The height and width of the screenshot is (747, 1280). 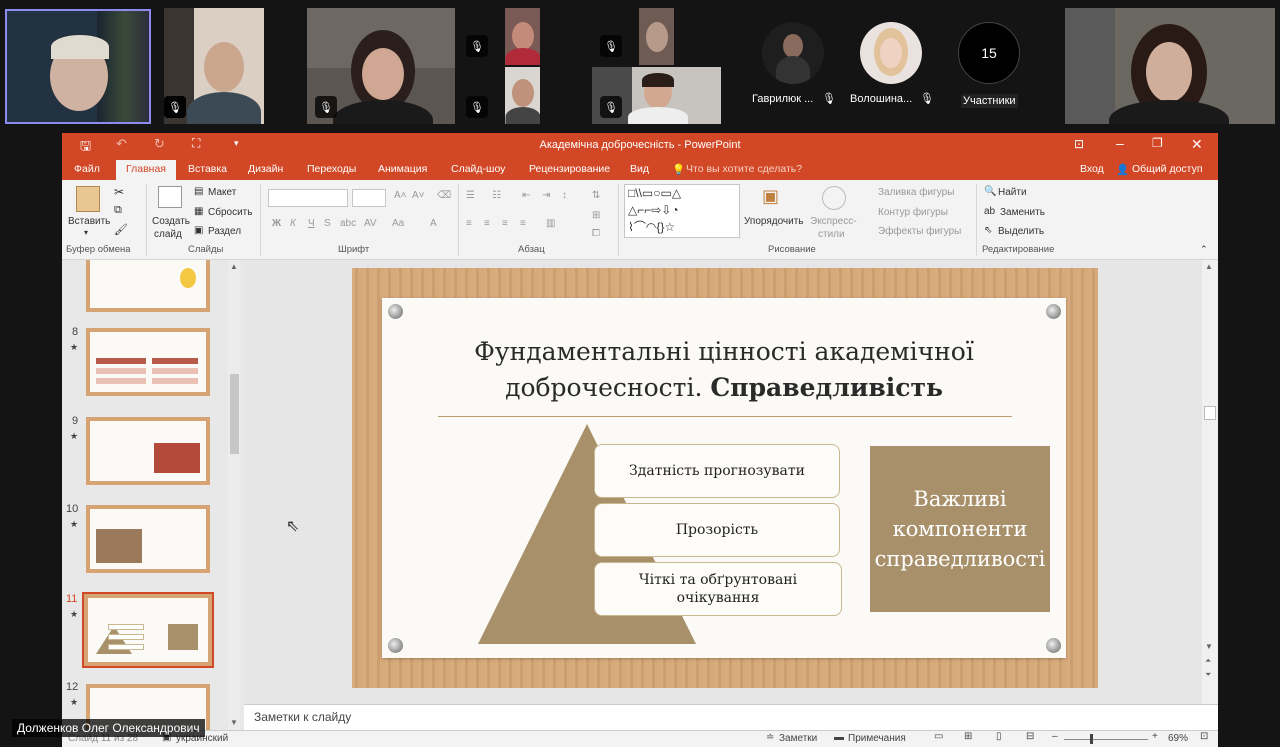 What do you see at coordinates (370, 223) in the screenshot?
I see `spacing-icon: AV` at bounding box center [370, 223].